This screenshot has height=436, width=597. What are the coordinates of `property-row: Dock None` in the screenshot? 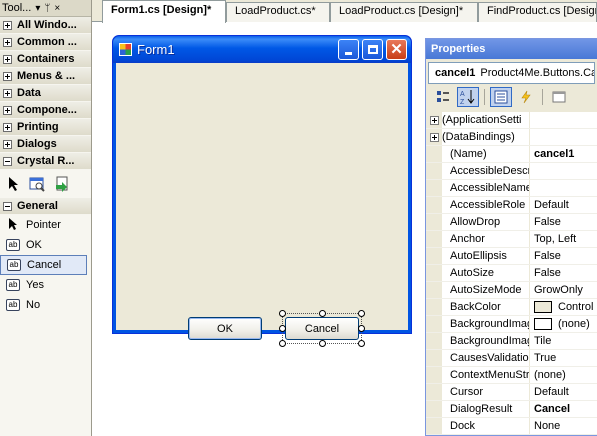 It's located at (511, 426).